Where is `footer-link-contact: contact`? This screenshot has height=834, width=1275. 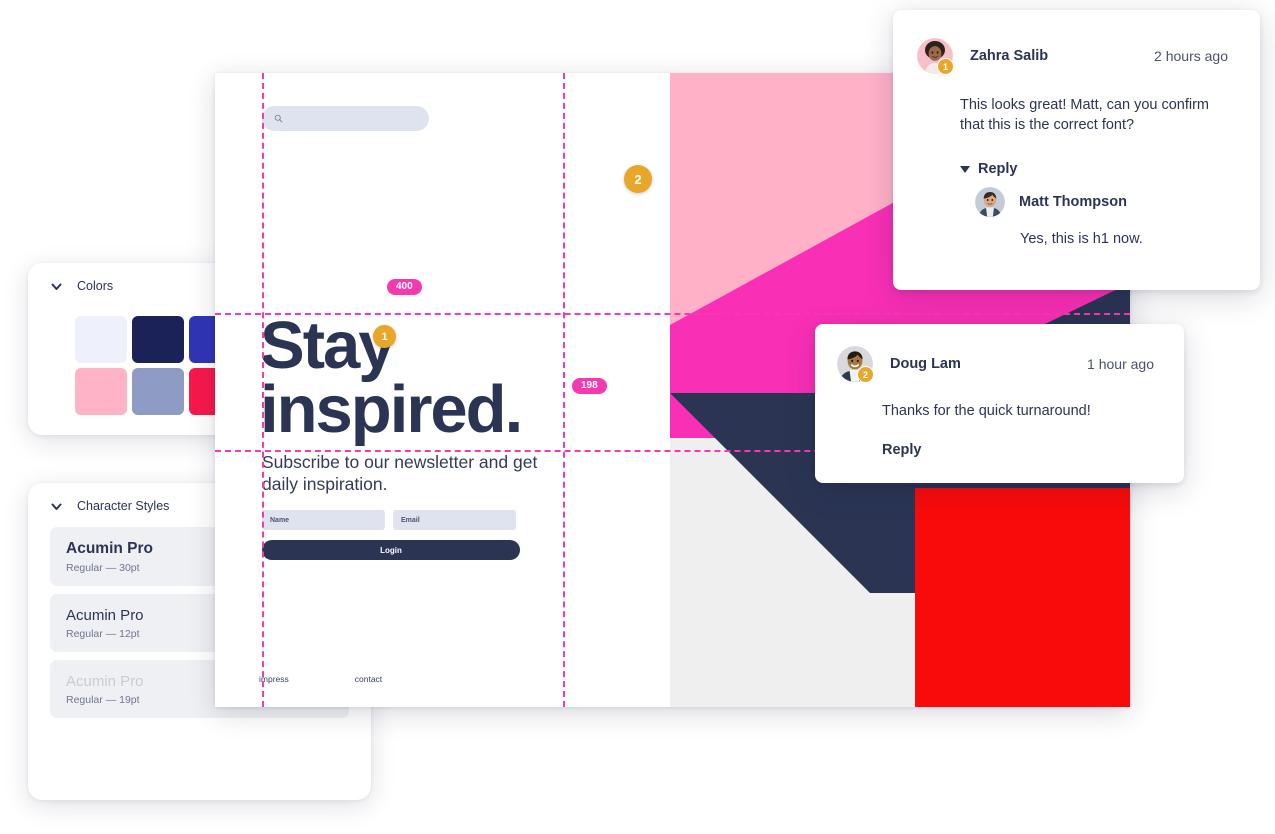 footer-link-contact: contact is located at coordinates (368, 679).